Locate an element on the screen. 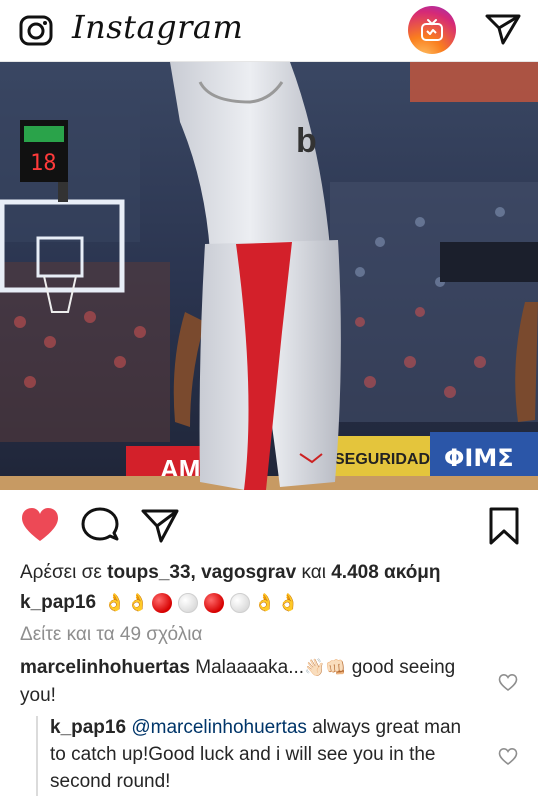 The width and height of the screenshot is (538, 801). heart-filled-icon is located at coordinates (40, 526).